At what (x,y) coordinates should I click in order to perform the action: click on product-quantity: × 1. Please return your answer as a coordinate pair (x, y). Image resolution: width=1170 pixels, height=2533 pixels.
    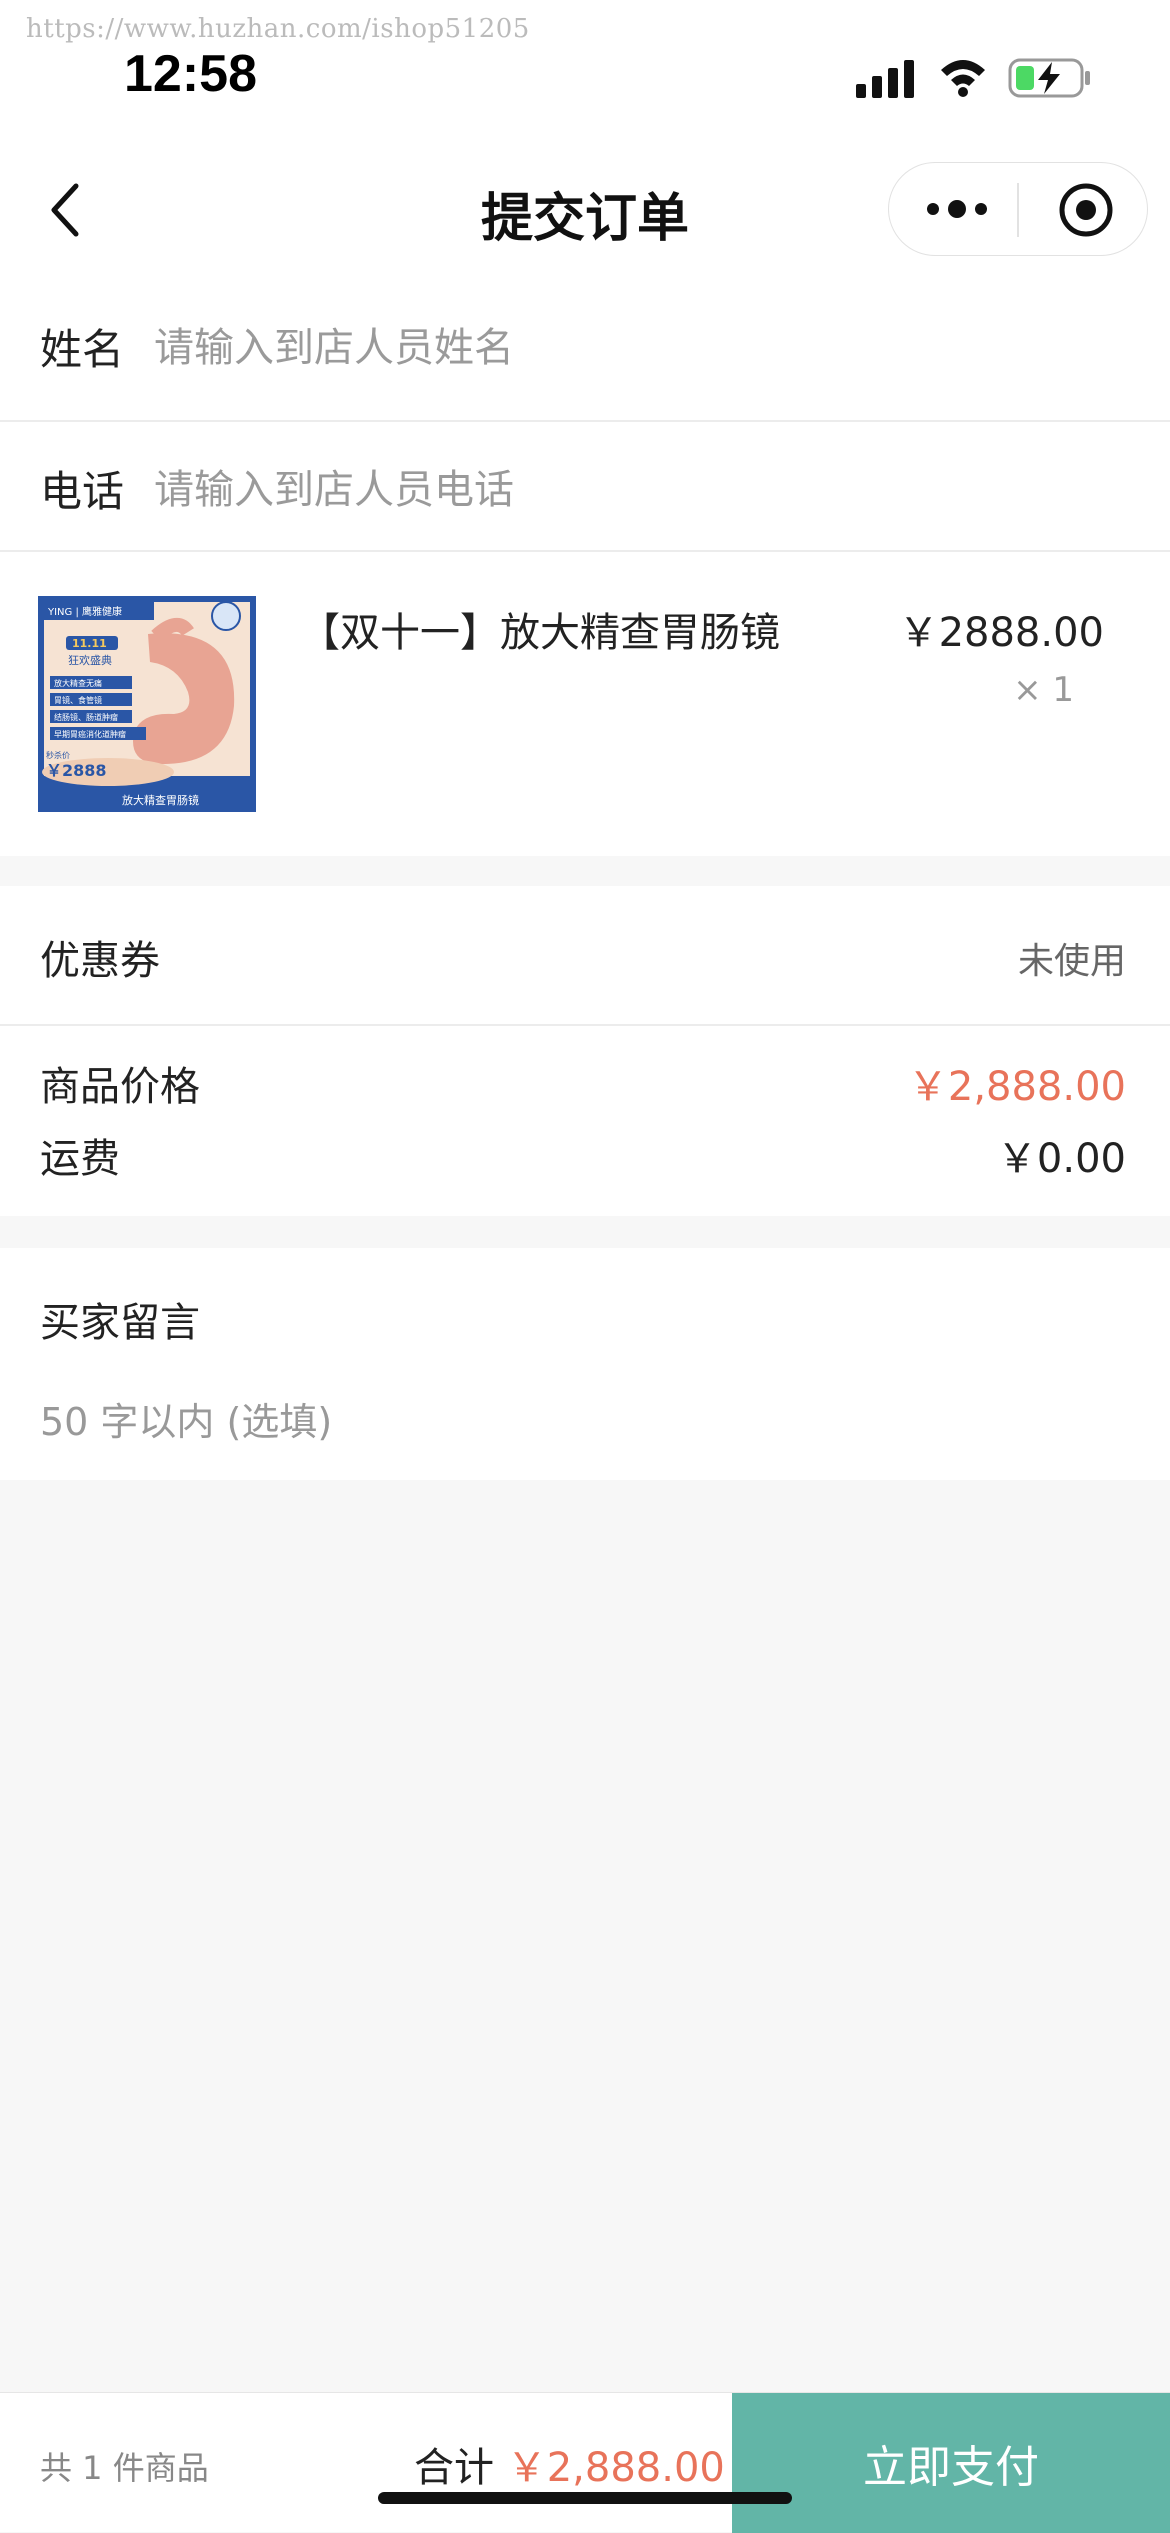
    Looking at the image, I should click on (1043, 690).